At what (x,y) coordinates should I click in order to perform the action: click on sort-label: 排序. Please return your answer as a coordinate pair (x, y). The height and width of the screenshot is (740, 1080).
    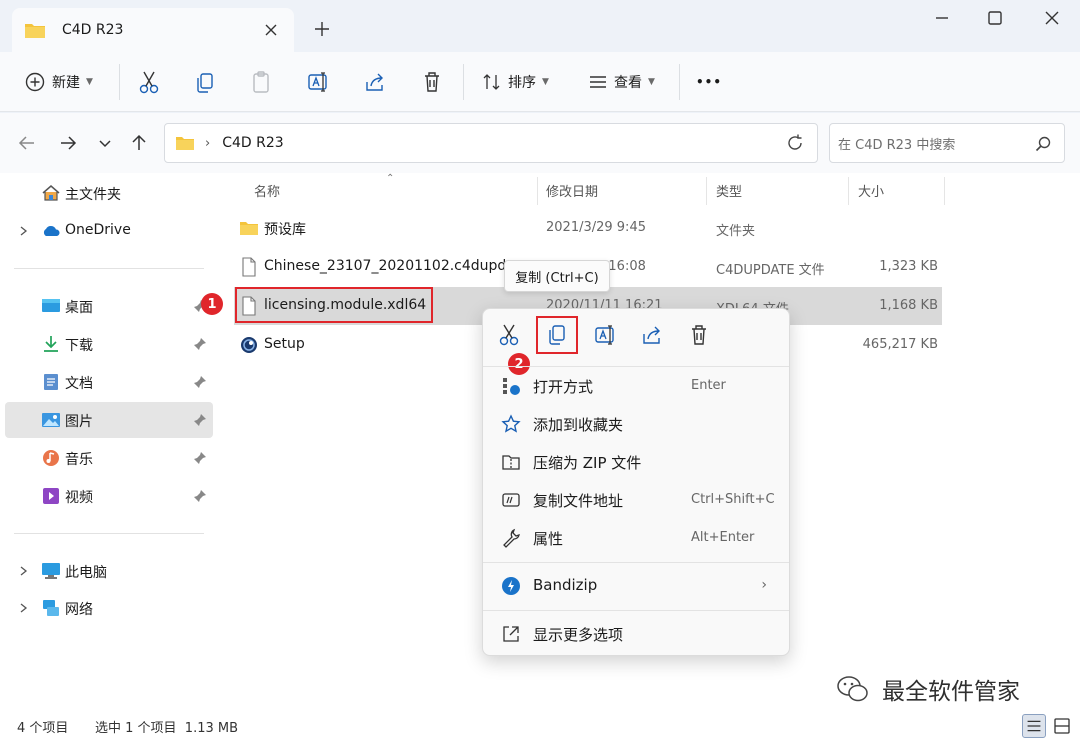
    Looking at the image, I should click on (522, 83).